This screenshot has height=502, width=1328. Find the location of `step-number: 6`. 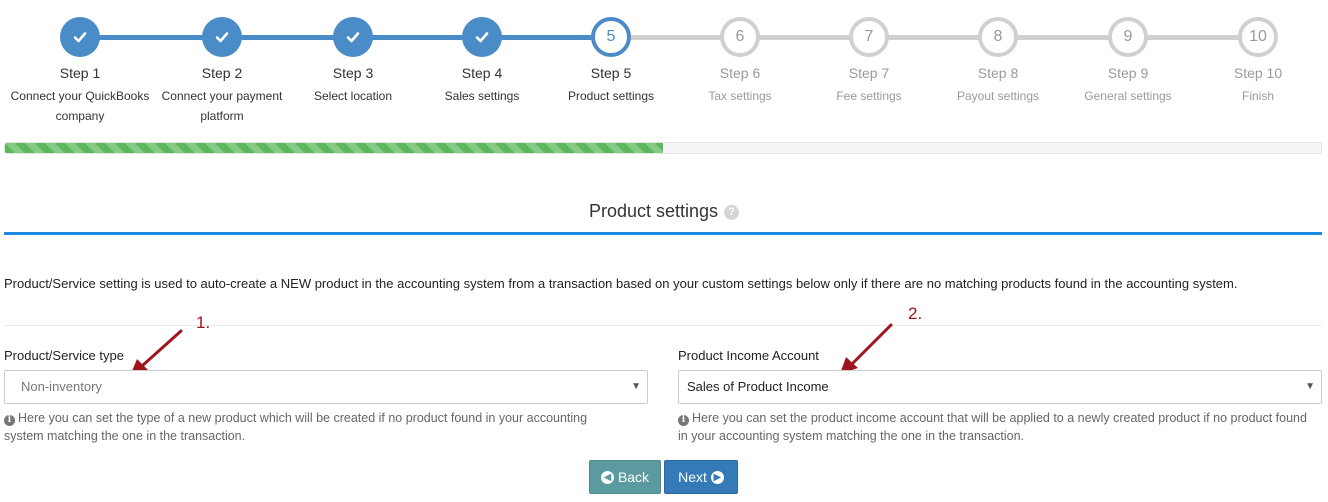

step-number: 6 is located at coordinates (740, 37).